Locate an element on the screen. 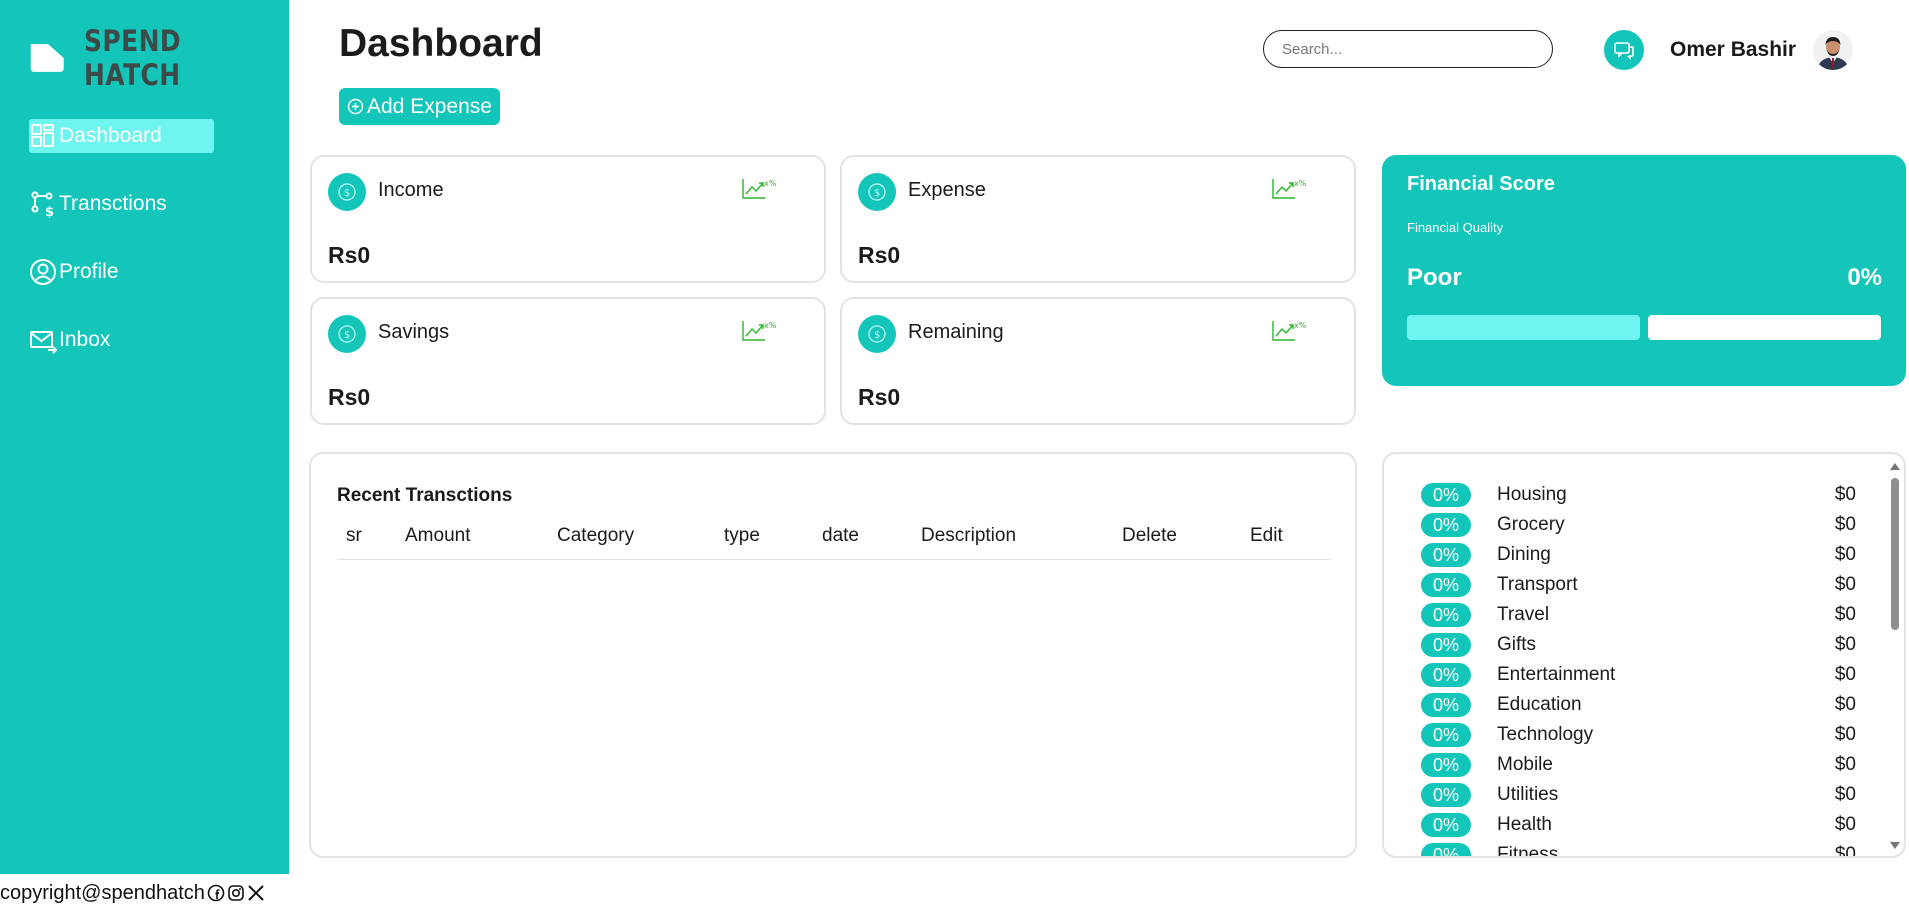  category-name: Transport is located at coordinates (1537, 584).